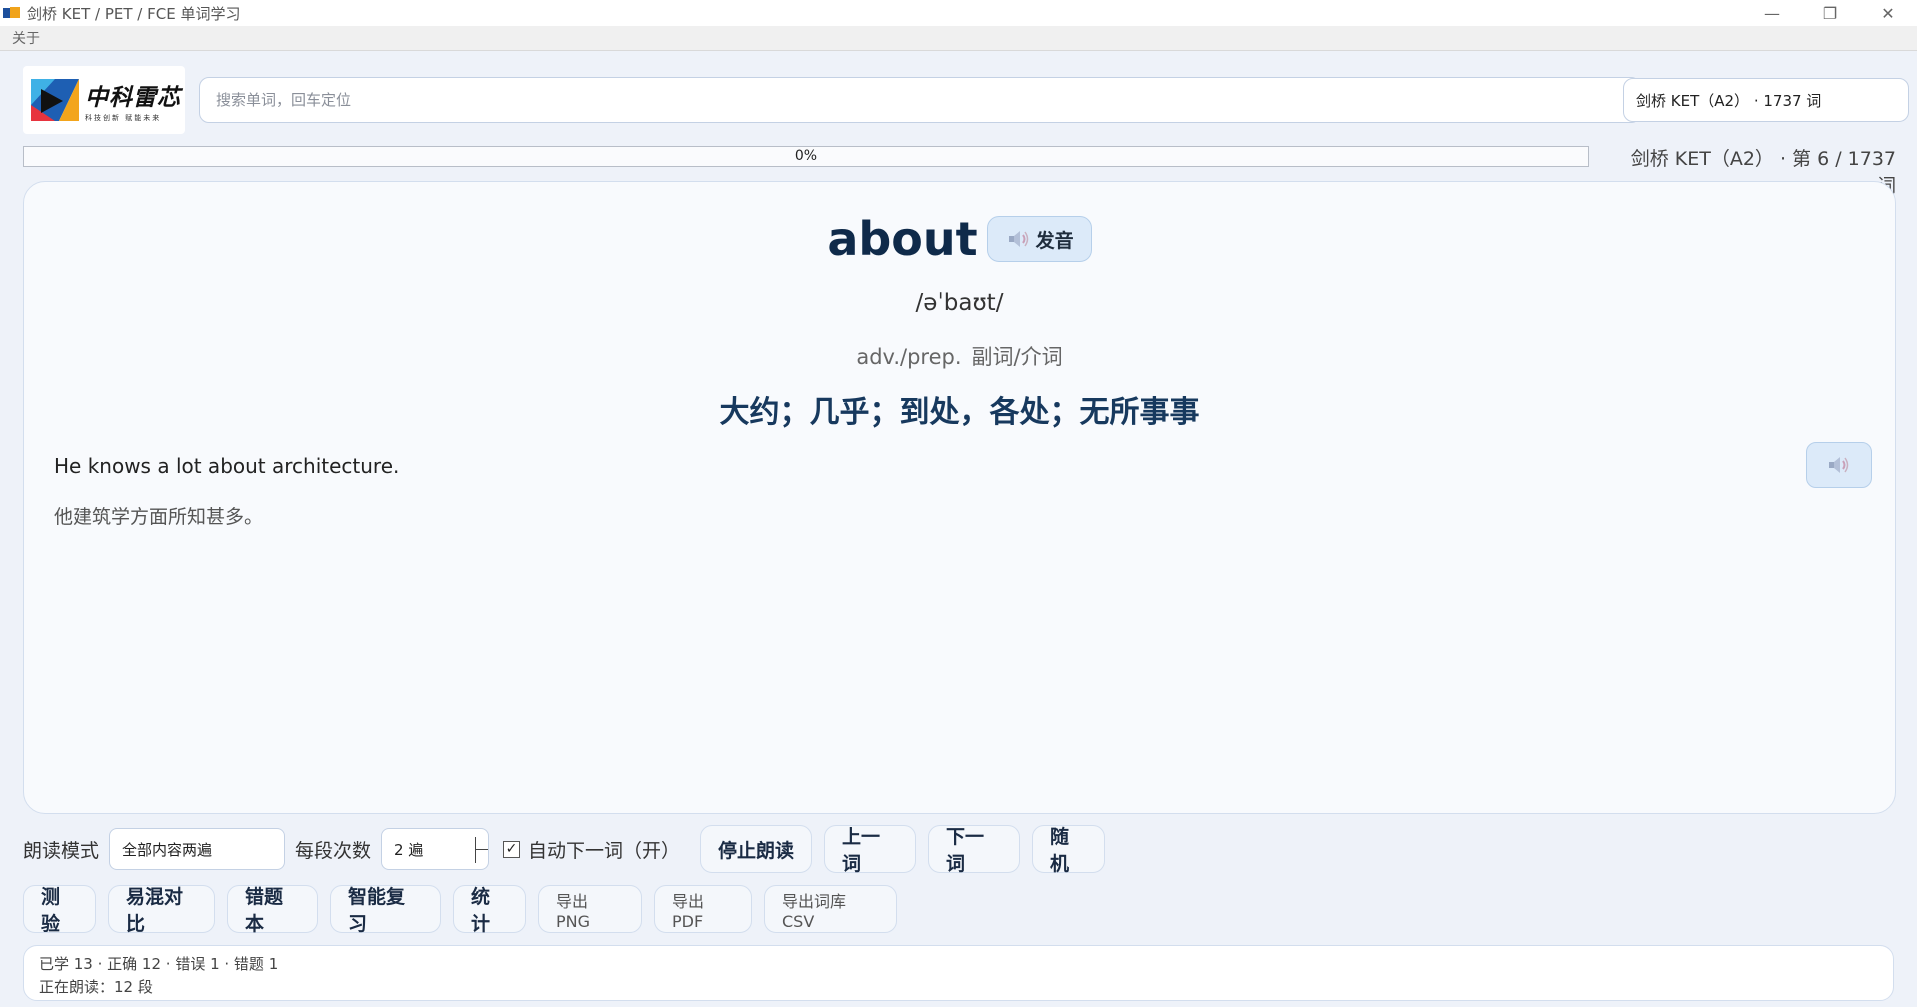 This screenshot has width=1917, height=1007. I want to click on quiz-button: 测验, so click(59, 910).